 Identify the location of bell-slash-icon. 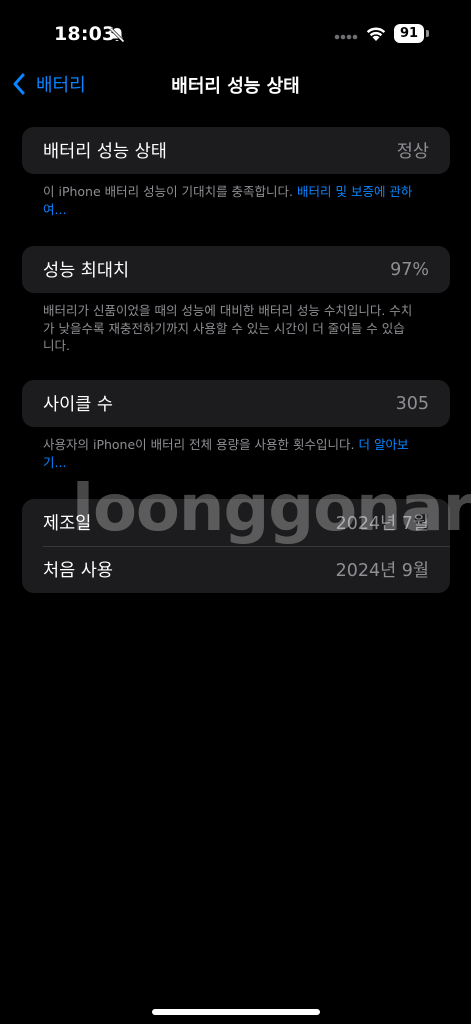
(117, 35).